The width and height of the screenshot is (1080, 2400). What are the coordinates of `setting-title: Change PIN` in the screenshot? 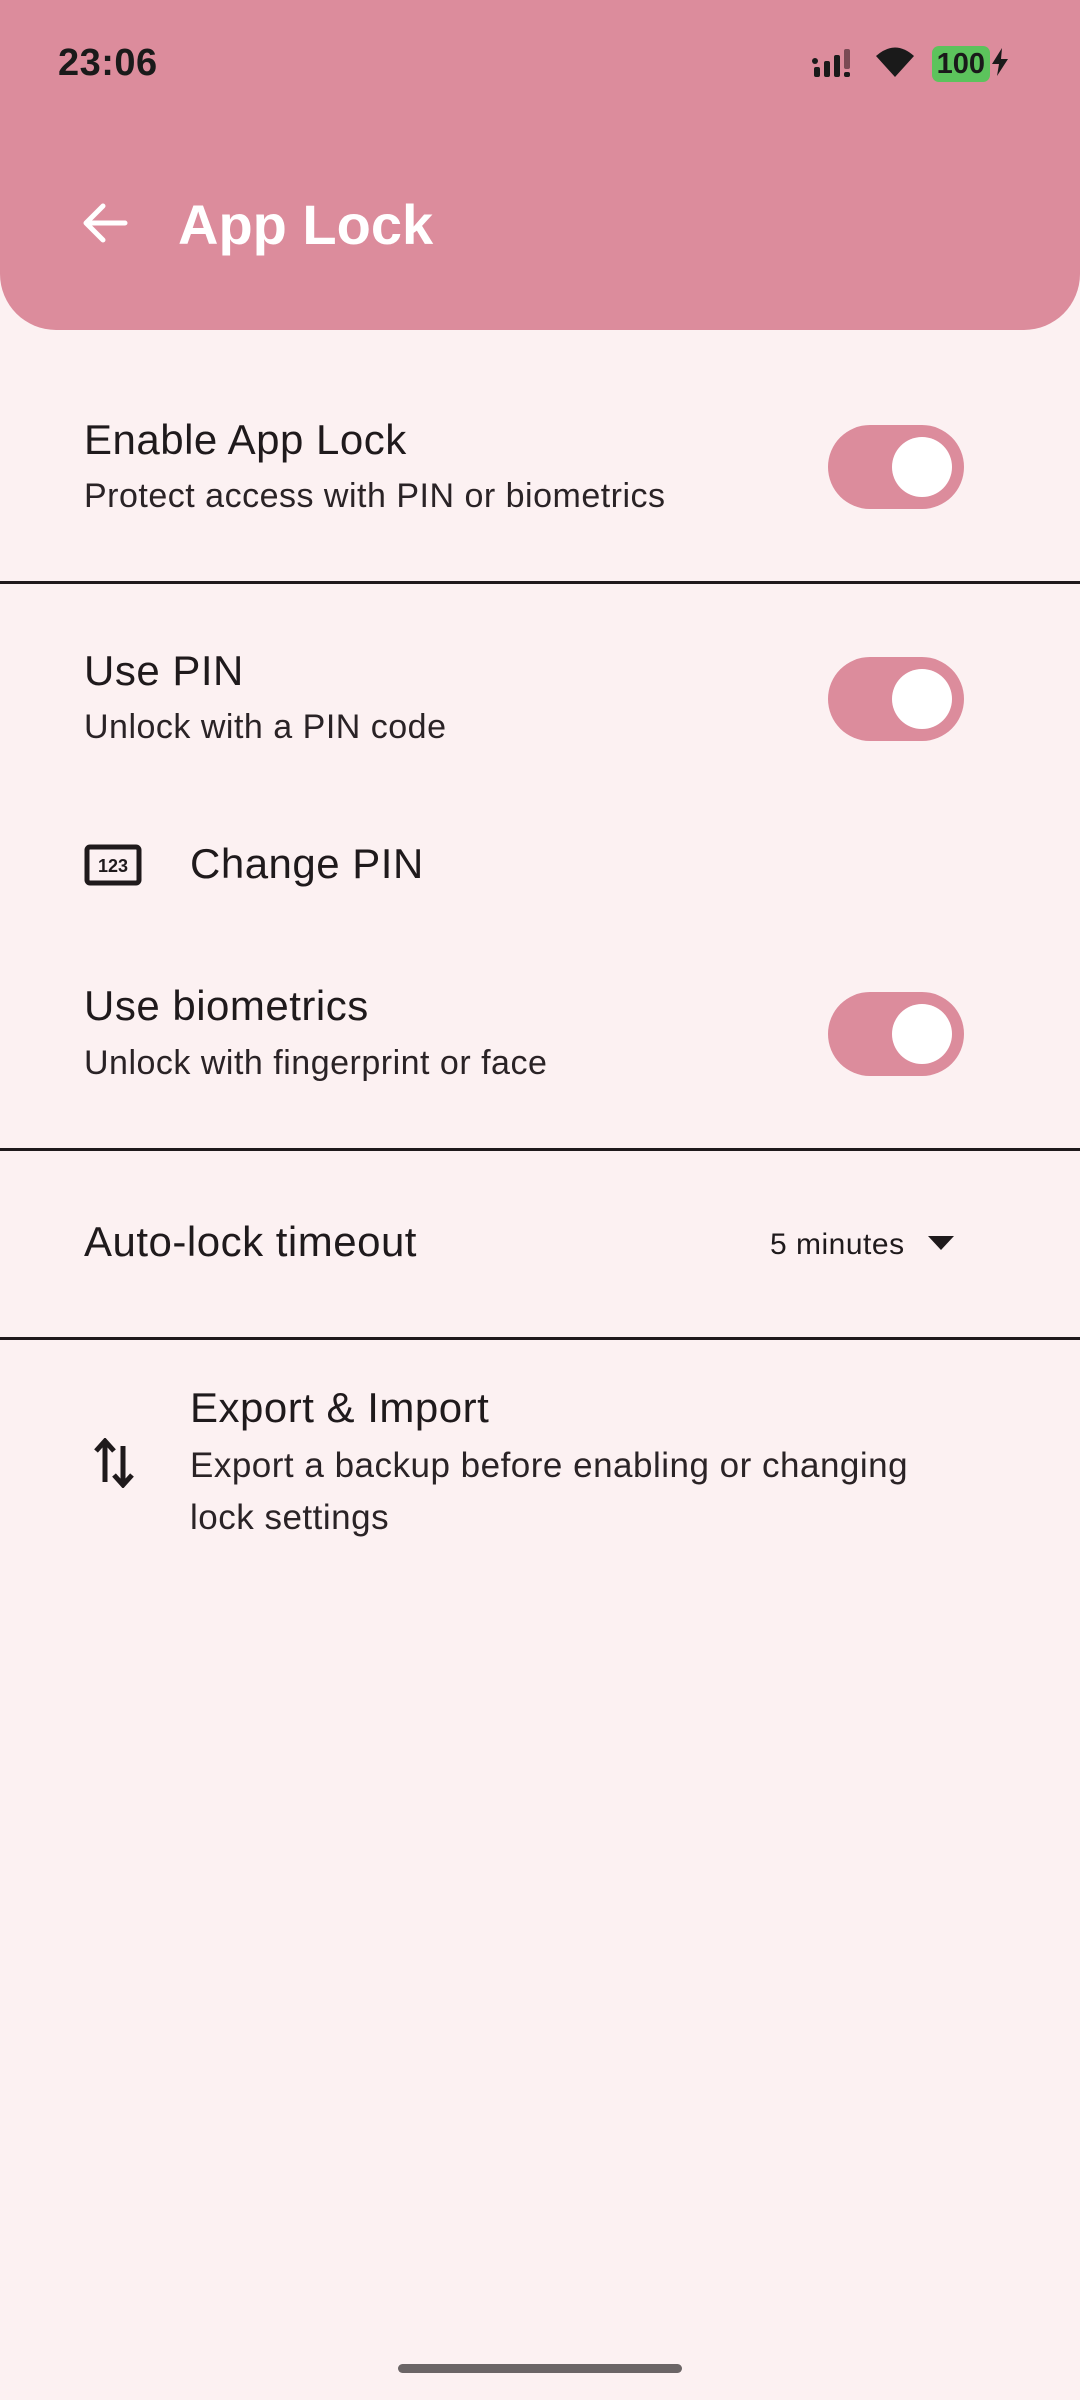 It's located at (307, 863).